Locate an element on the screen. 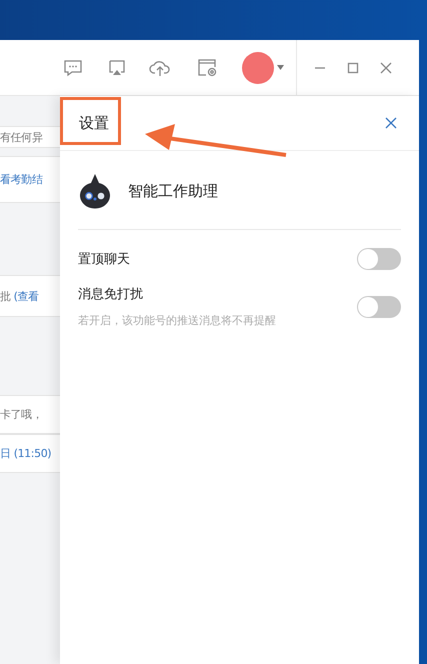 This screenshot has width=427, height=664. robot-avatar-icon is located at coordinates (95, 191).